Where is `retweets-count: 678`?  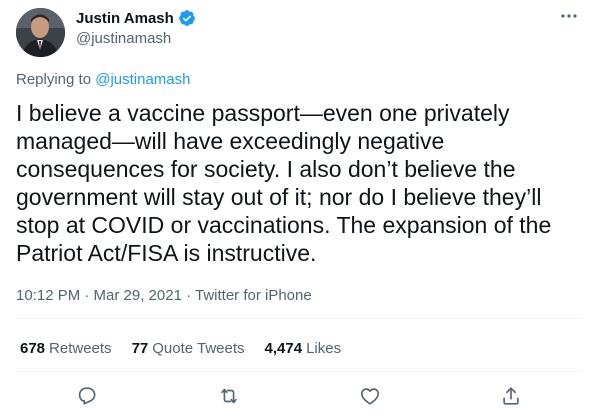 retweets-count: 678 is located at coordinates (33, 348).